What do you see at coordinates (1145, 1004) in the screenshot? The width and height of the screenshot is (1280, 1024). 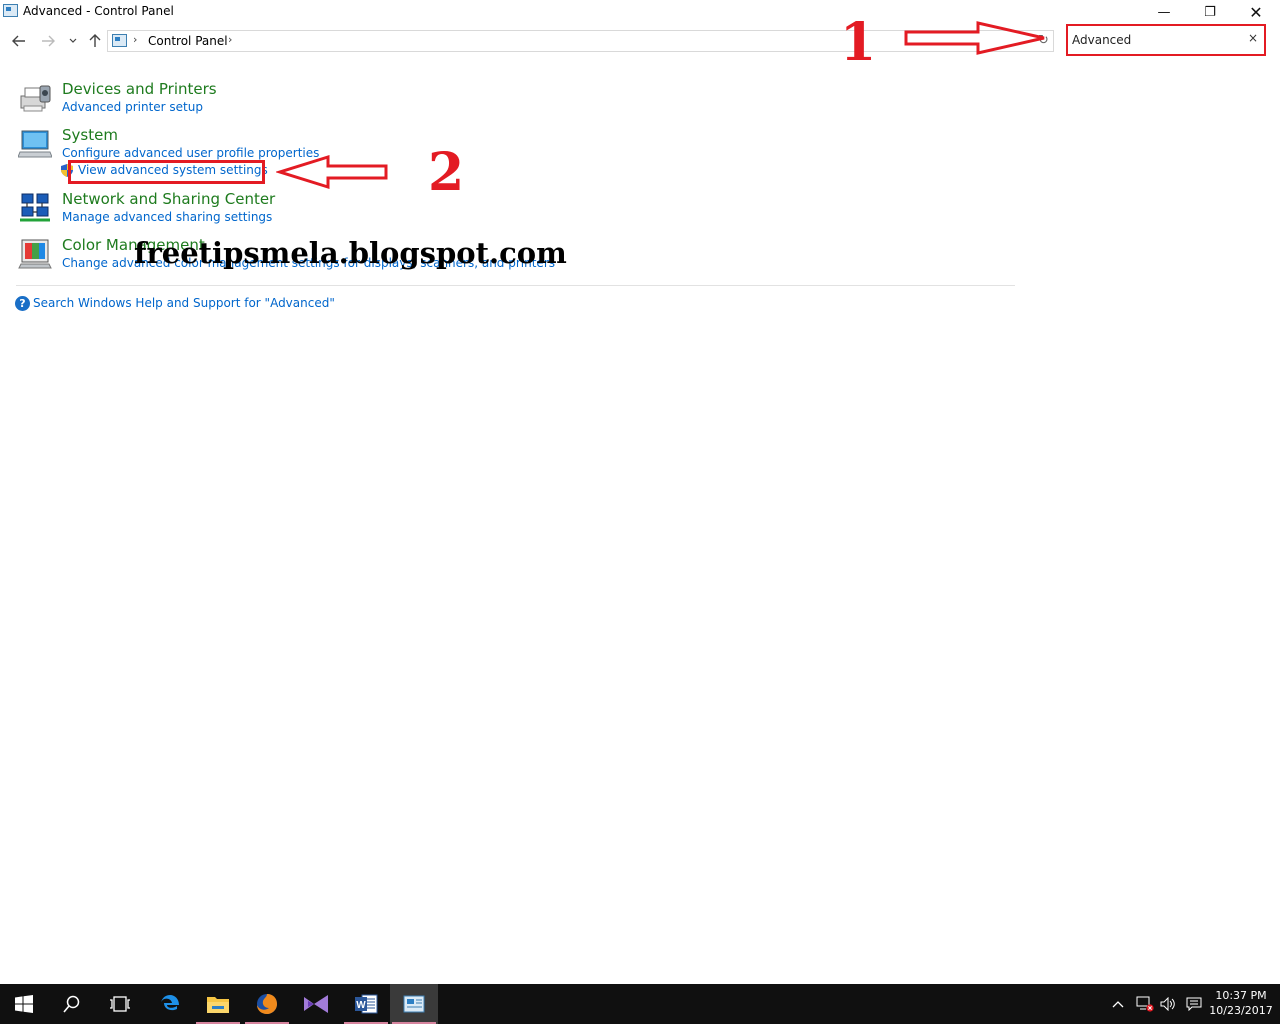 I see `network-status-icon` at bounding box center [1145, 1004].